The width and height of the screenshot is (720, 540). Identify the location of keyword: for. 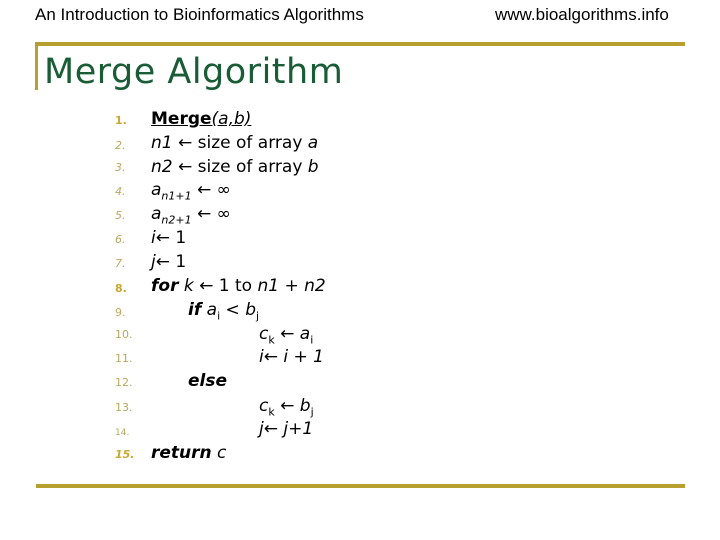
(165, 286).